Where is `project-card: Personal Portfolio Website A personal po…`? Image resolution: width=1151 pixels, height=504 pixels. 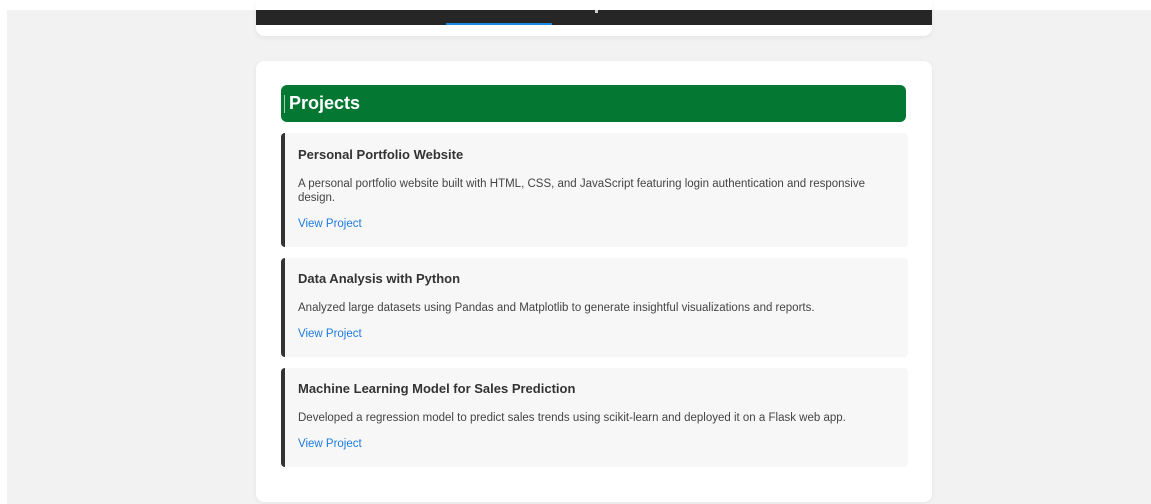
project-card: Personal Portfolio Website A personal po… is located at coordinates (594, 190).